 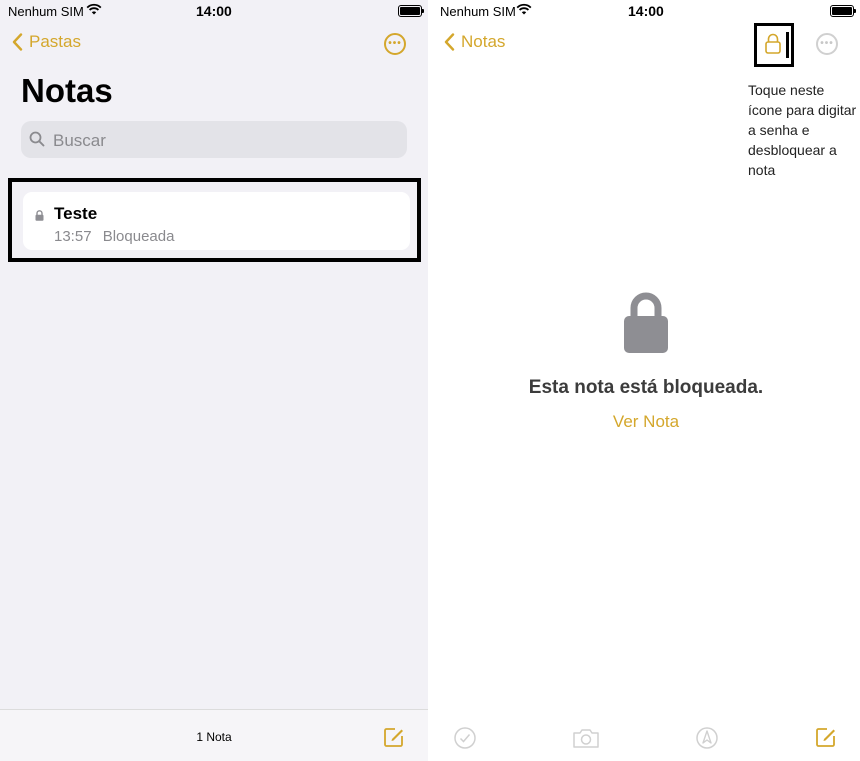 I want to click on note-subtitle: 13:57 Bloqueada, so click(x=114, y=236).